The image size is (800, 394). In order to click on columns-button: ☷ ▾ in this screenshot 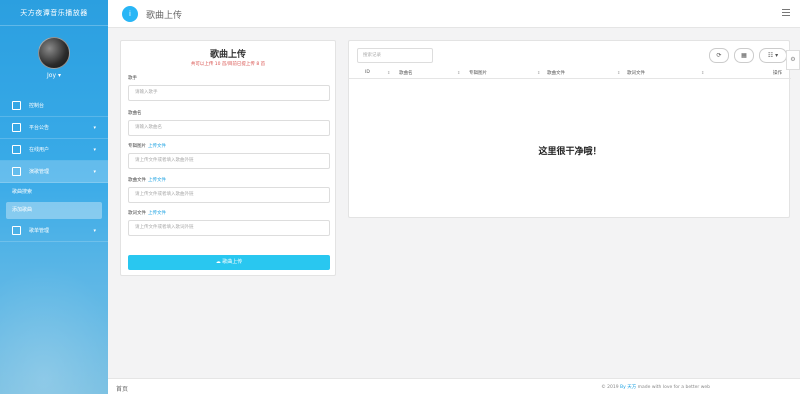, I will do `click(773, 55)`.